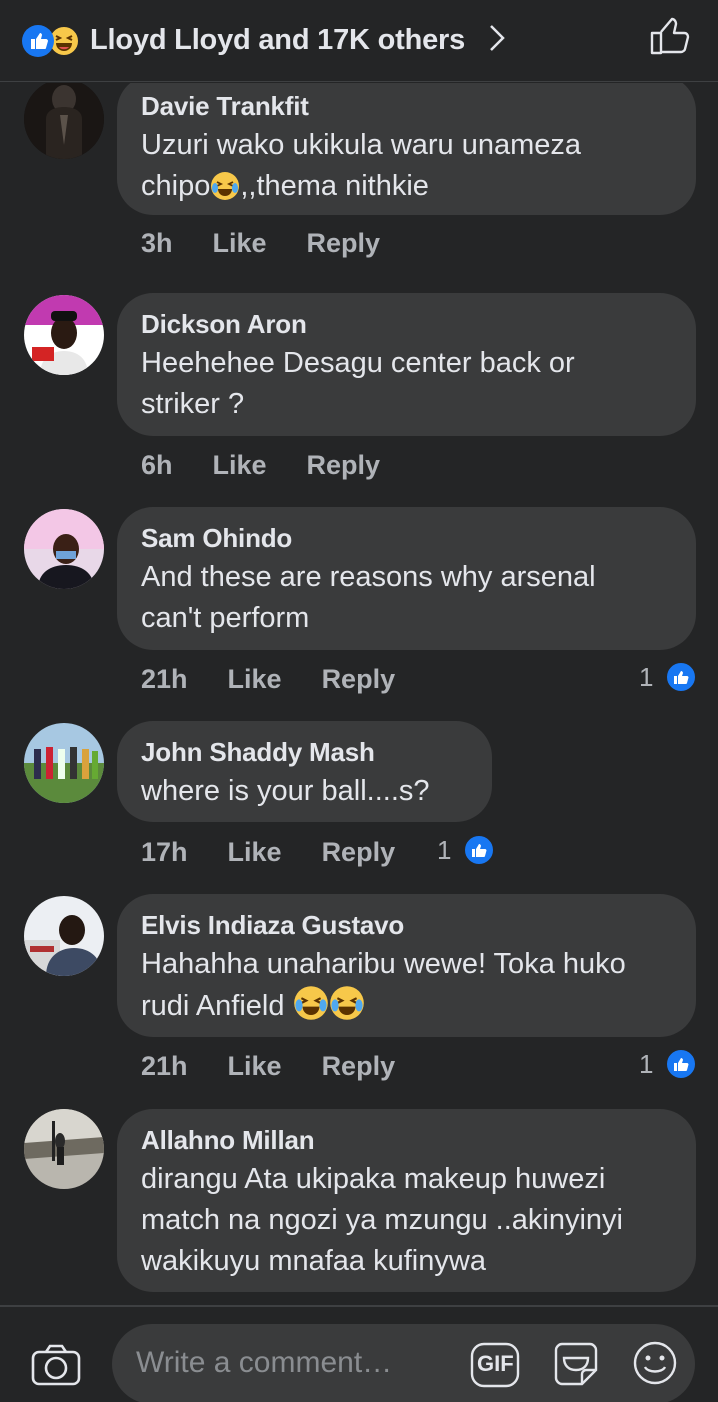 This screenshot has height=1402, width=718. Describe the element at coordinates (576, 1366) in the screenshot. I see `sticker-icon` at that location.